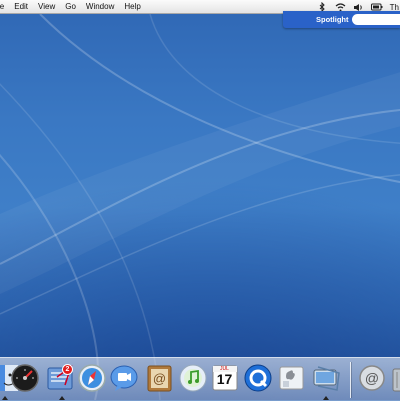  I want to click on system-preferences-icon, so click(326, 378).